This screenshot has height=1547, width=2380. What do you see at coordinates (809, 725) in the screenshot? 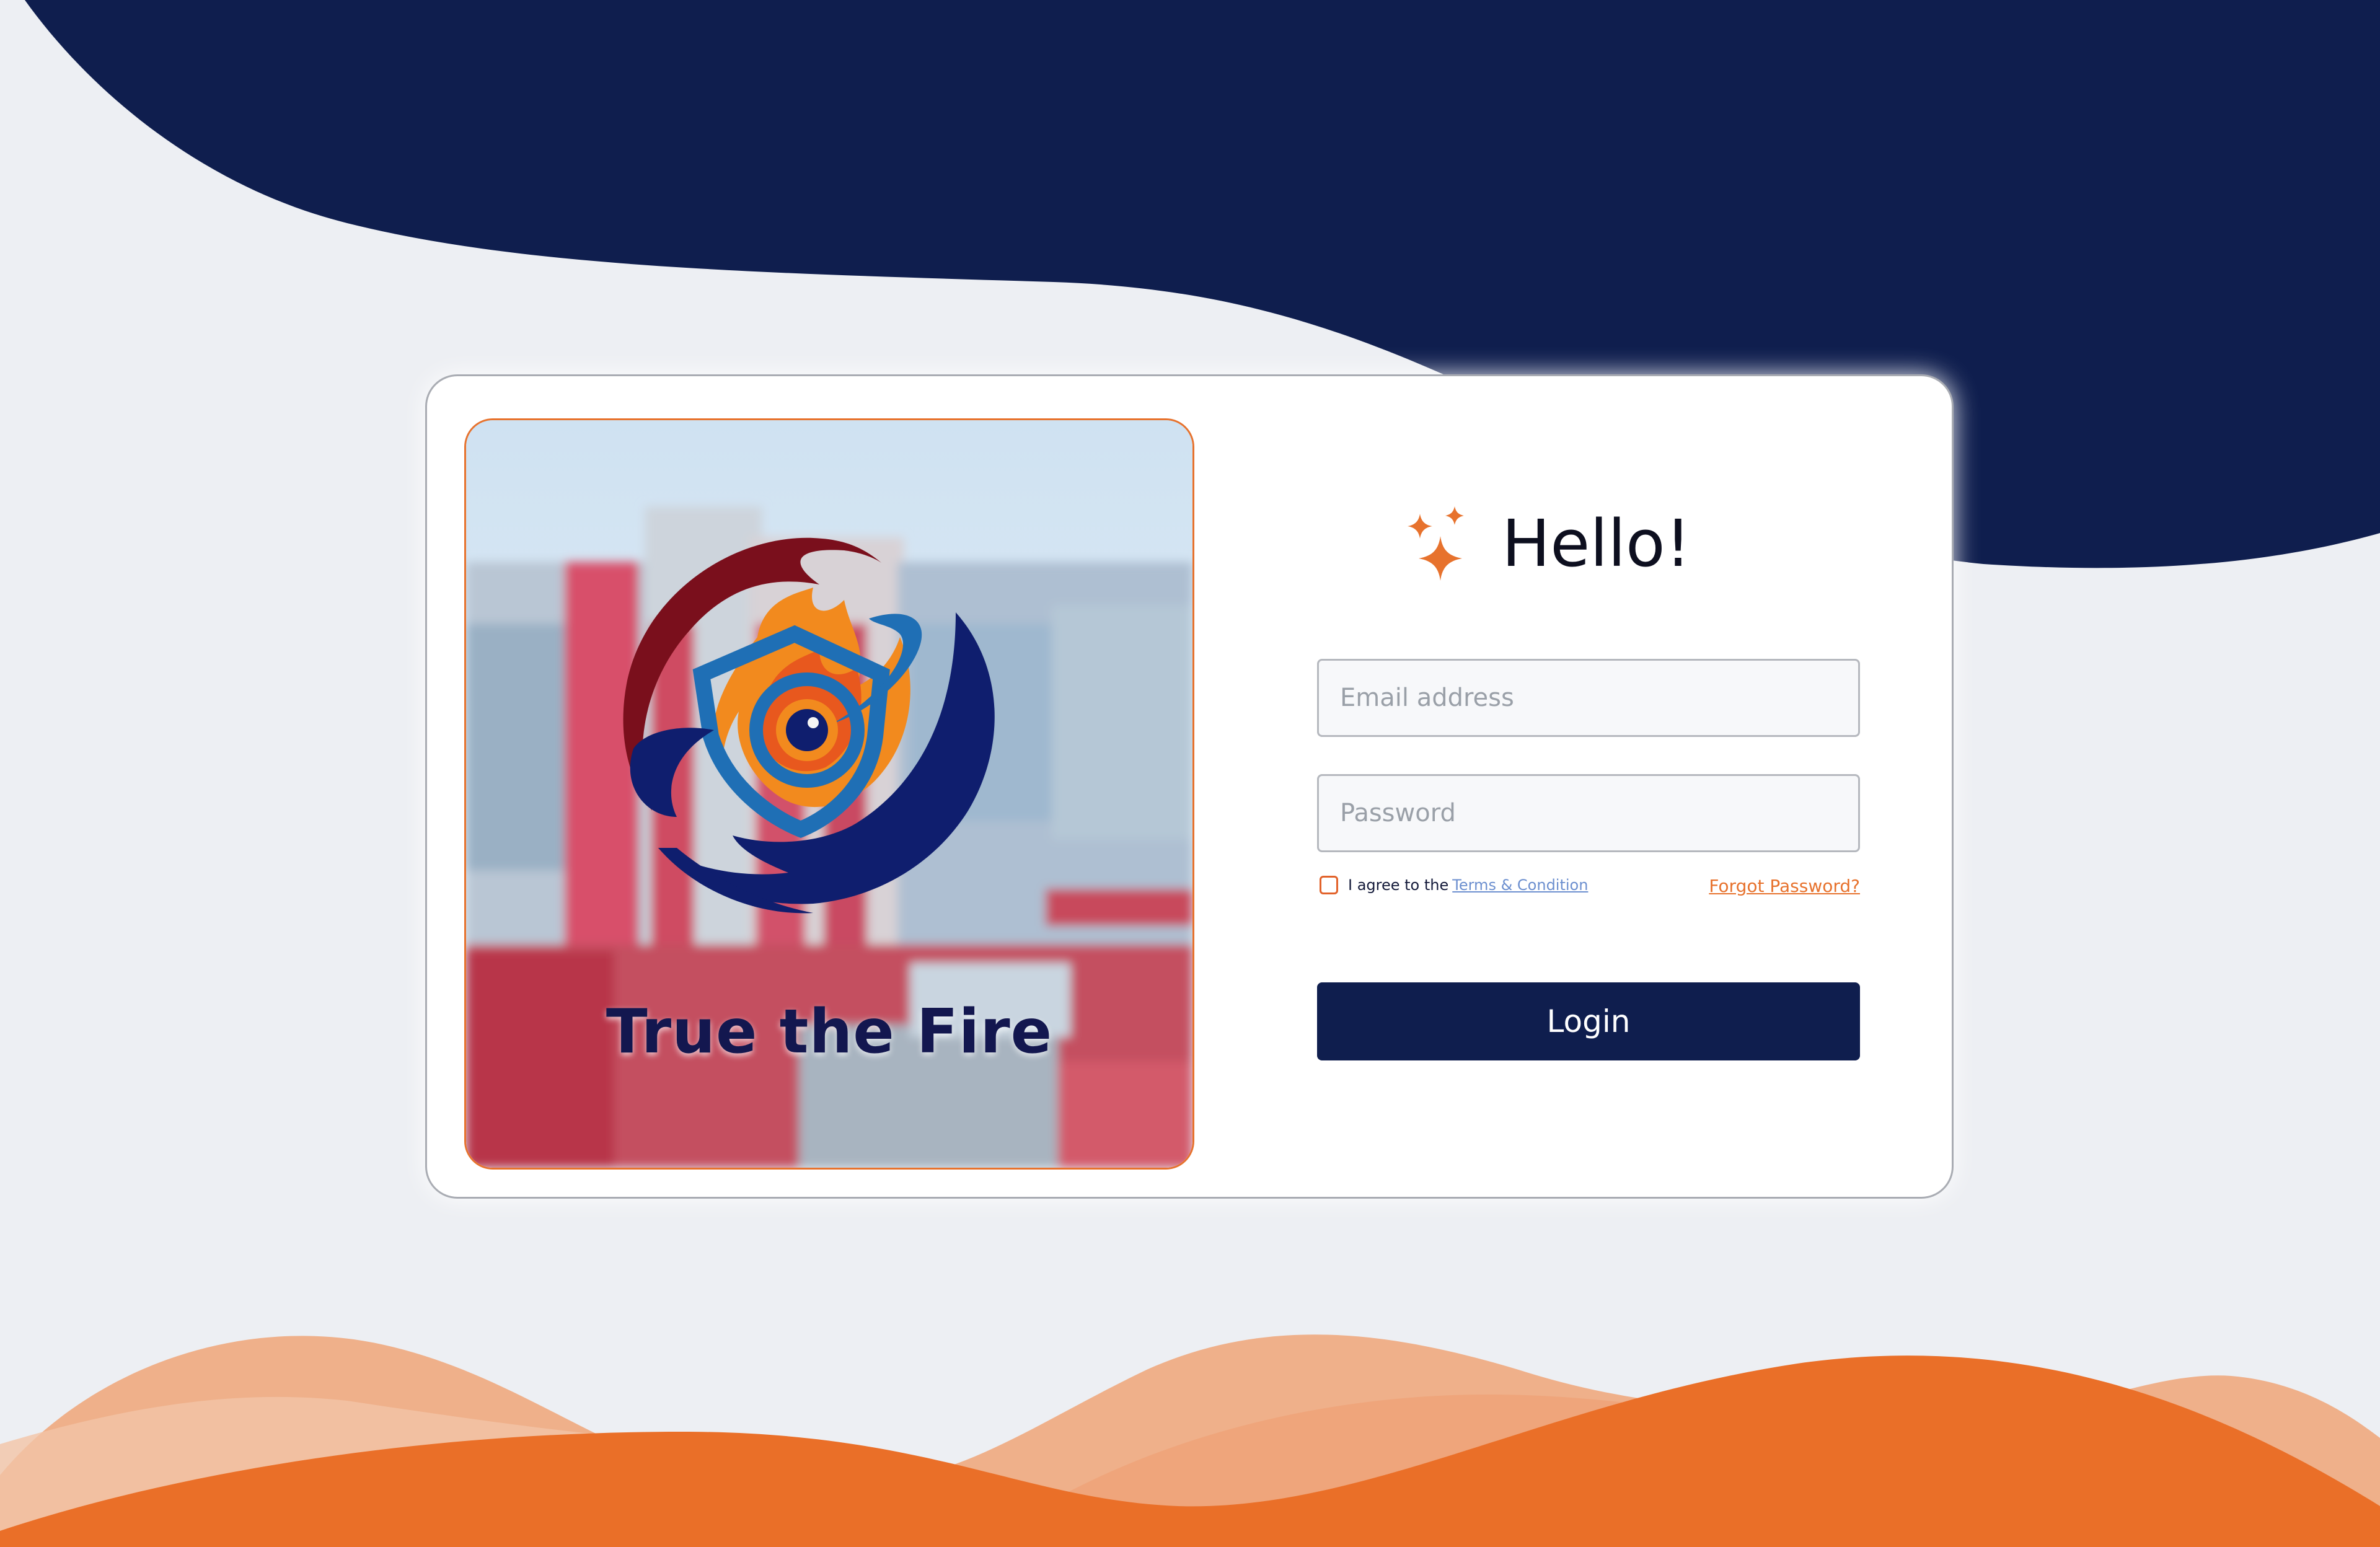
I see `fire-shield-eye-logo` at bounding box center [809, 725].